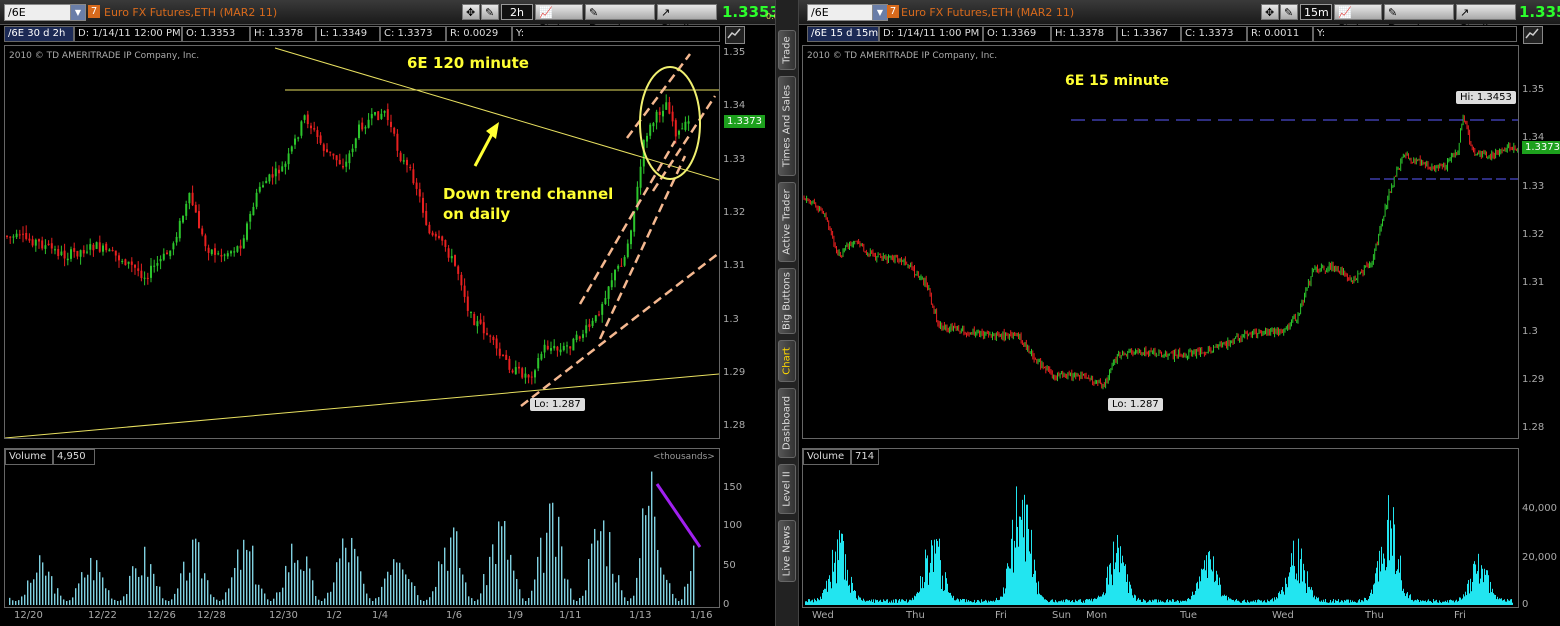 The width and height of the screenshot is (1560, 626). I want to click on left-studies-button: ↗ Studies, so click(687, 19).